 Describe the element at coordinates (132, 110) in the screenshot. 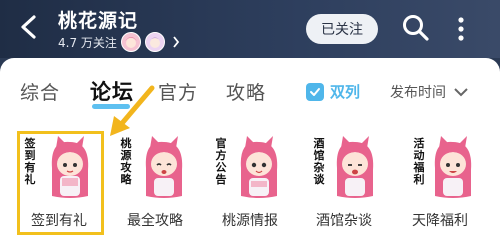

I see `annotation-arrow-icon` at that location.